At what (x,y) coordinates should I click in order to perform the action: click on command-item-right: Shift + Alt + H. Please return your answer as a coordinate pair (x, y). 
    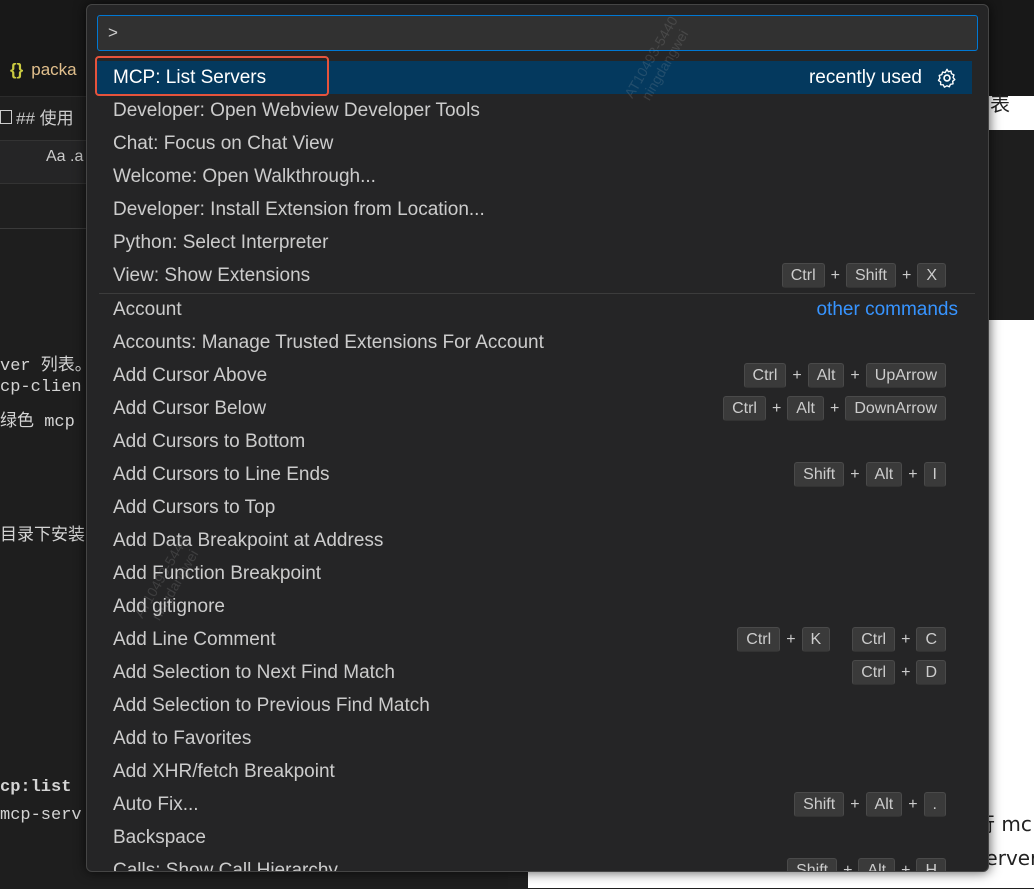
    Looking at the image, I should click on (866, 863).